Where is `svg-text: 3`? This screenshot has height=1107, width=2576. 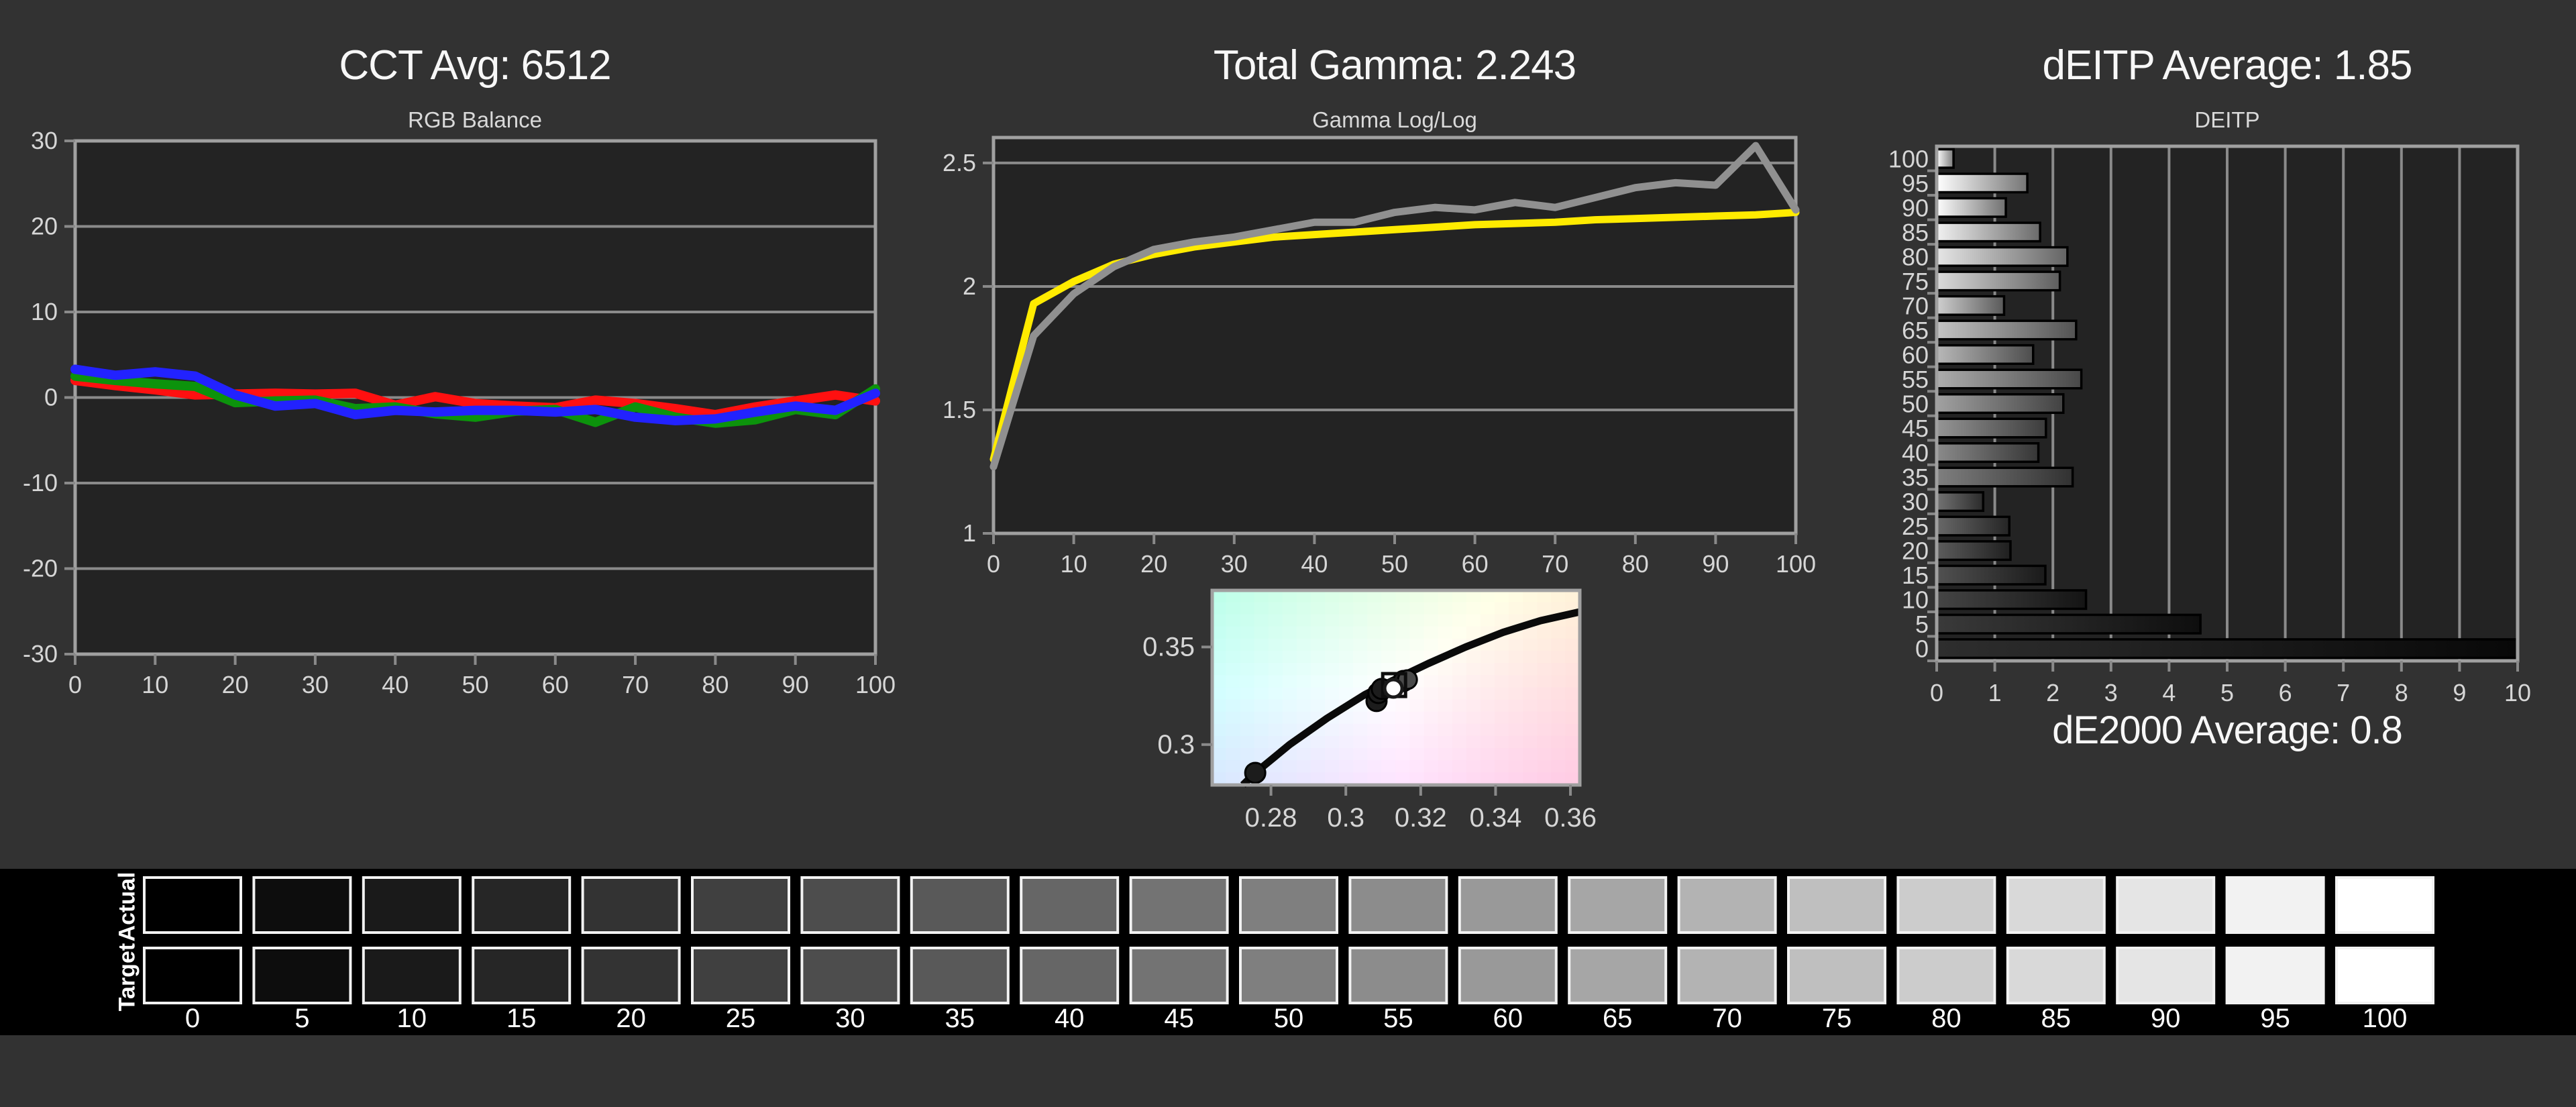
svg-text: 3 is located at coordinates (2111, 692).